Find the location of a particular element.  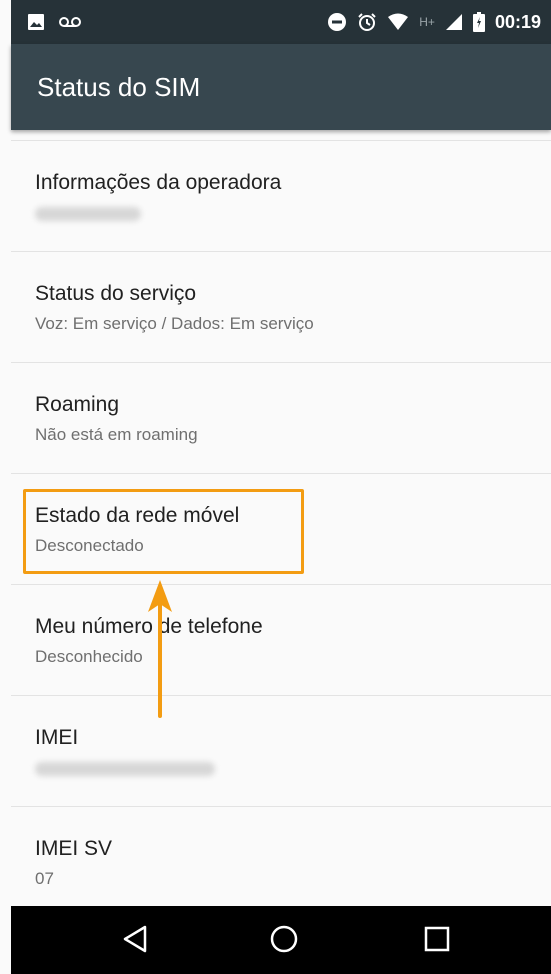

list-item-imei: IMEI is located at coordinates (281, 751).